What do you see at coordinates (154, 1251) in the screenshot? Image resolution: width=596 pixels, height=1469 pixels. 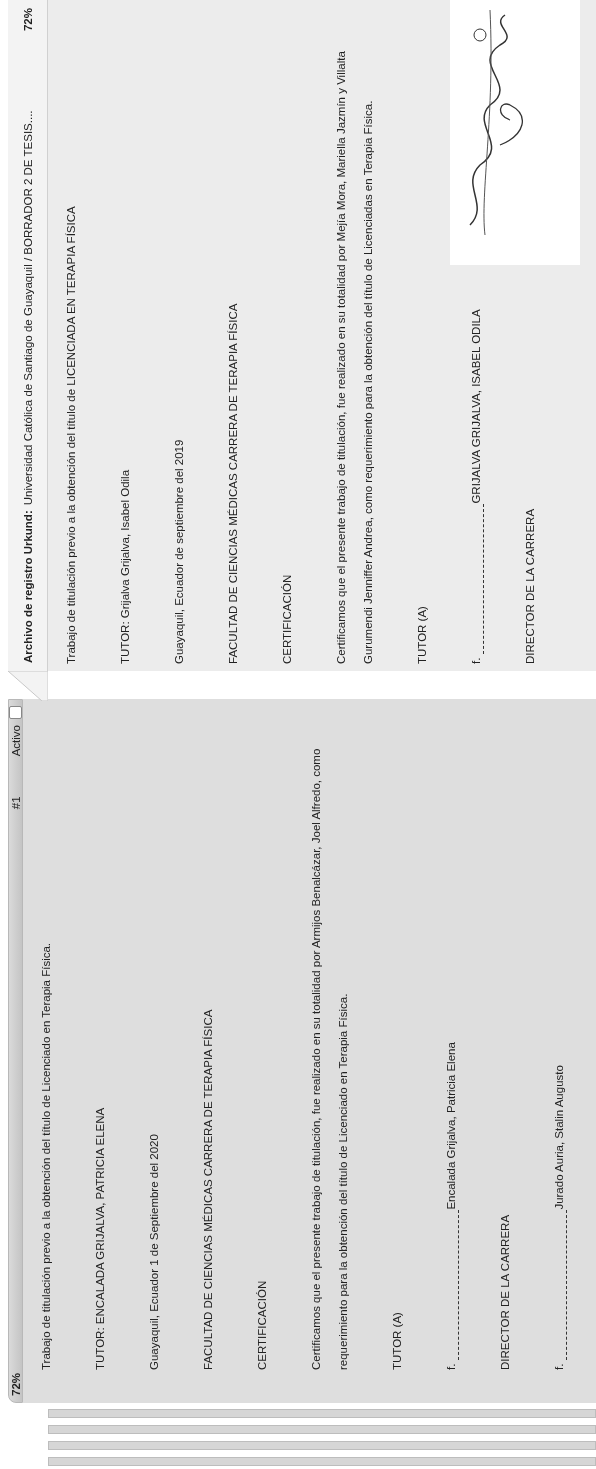 I see `paragraph-text: Guayaquil, Ecuador 1 de Septiembre del 2020` at bounding box center [154, 1251].